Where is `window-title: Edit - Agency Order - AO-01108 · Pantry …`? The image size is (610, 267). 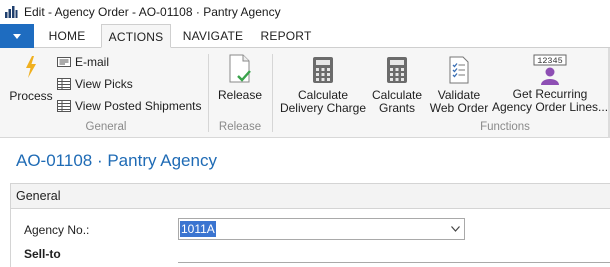
window-title: Edit - Agency Order - AO-01108 · Pantry … is located at coordinates (152, 12).